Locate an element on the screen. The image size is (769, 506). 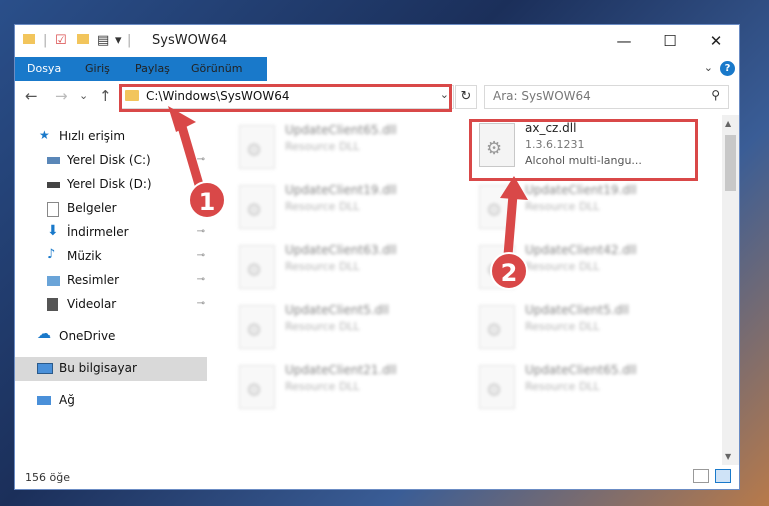
vertical-scrollbar: ▲ ▼ is located at coordinates (730, 290).